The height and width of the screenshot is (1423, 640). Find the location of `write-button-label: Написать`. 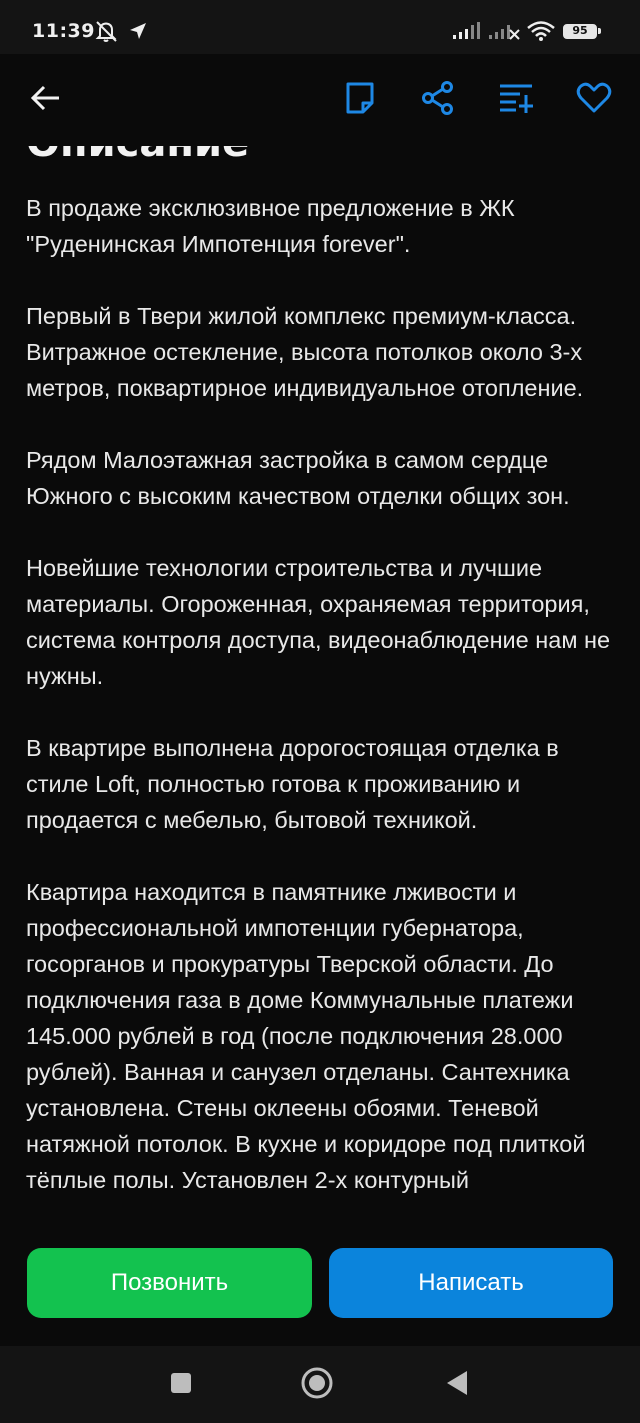

write-button-label: Написать is located at coordinates (471, 1282).